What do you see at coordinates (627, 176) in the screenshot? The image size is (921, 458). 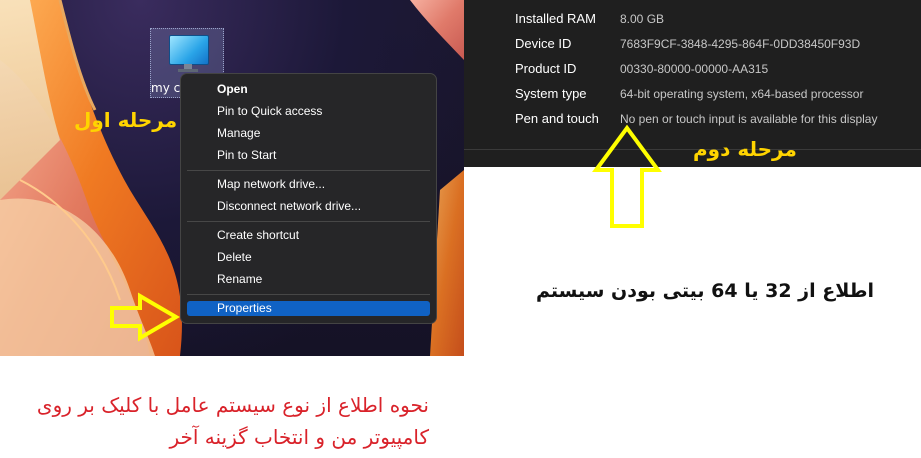 I see `up-arrow-icon` at bounding box center [627, 176].